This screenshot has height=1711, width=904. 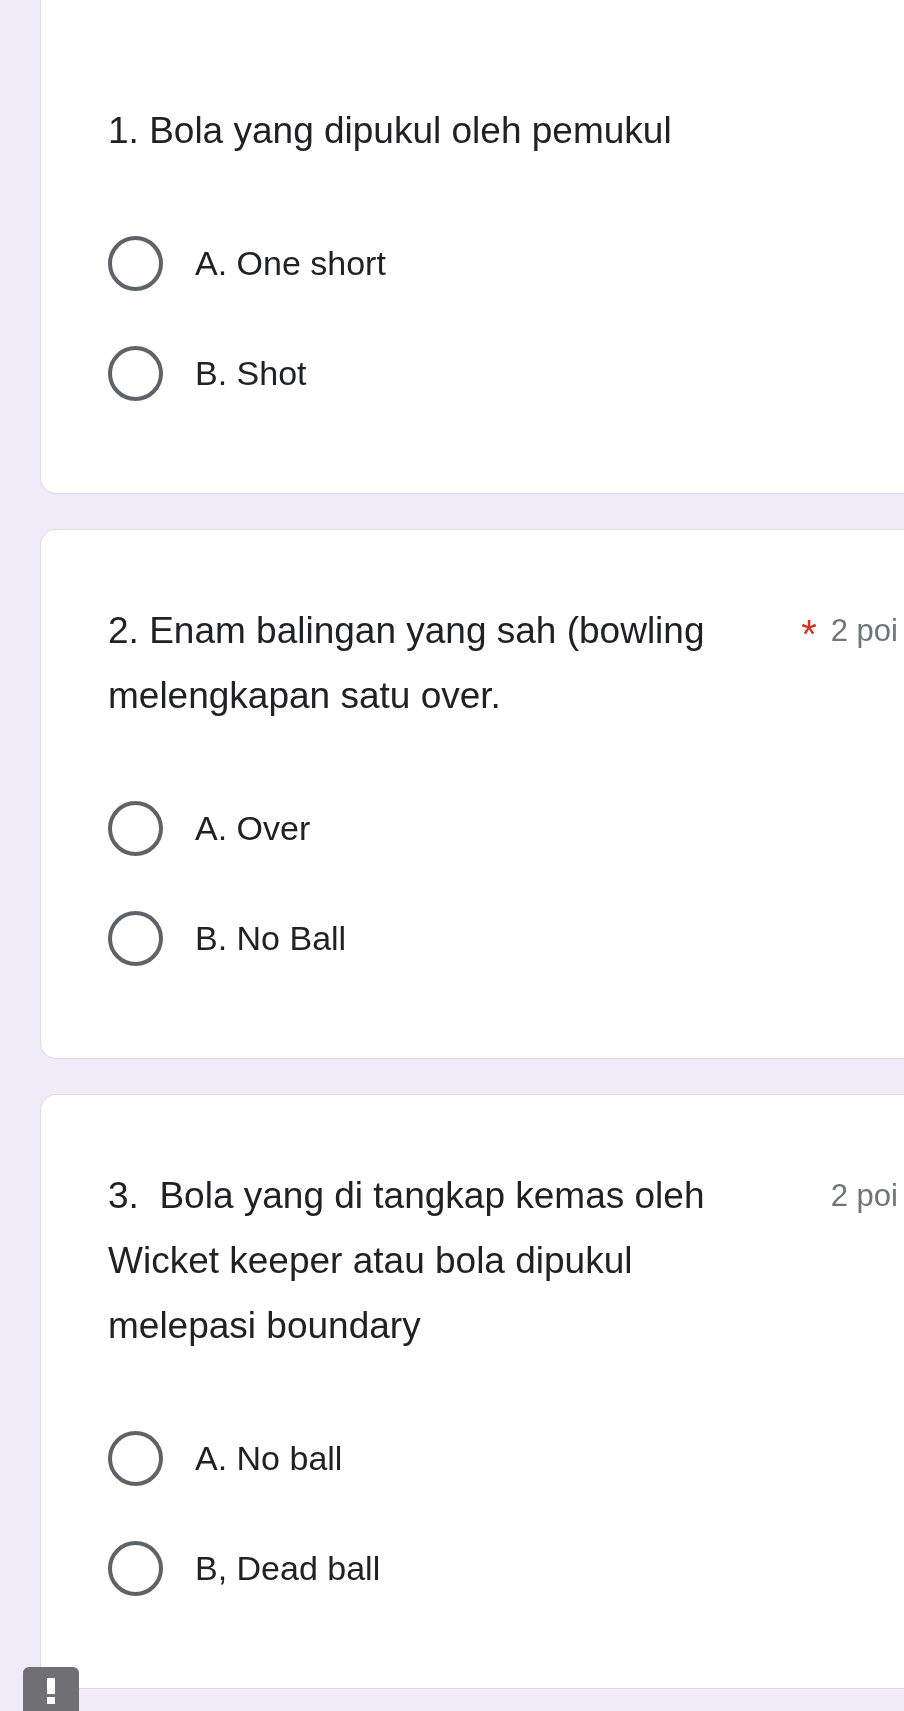 What do you see at coordinates (51, 1689) in the screenshot?
I see `exclamation-icon` at bounding box center [51, 1689].